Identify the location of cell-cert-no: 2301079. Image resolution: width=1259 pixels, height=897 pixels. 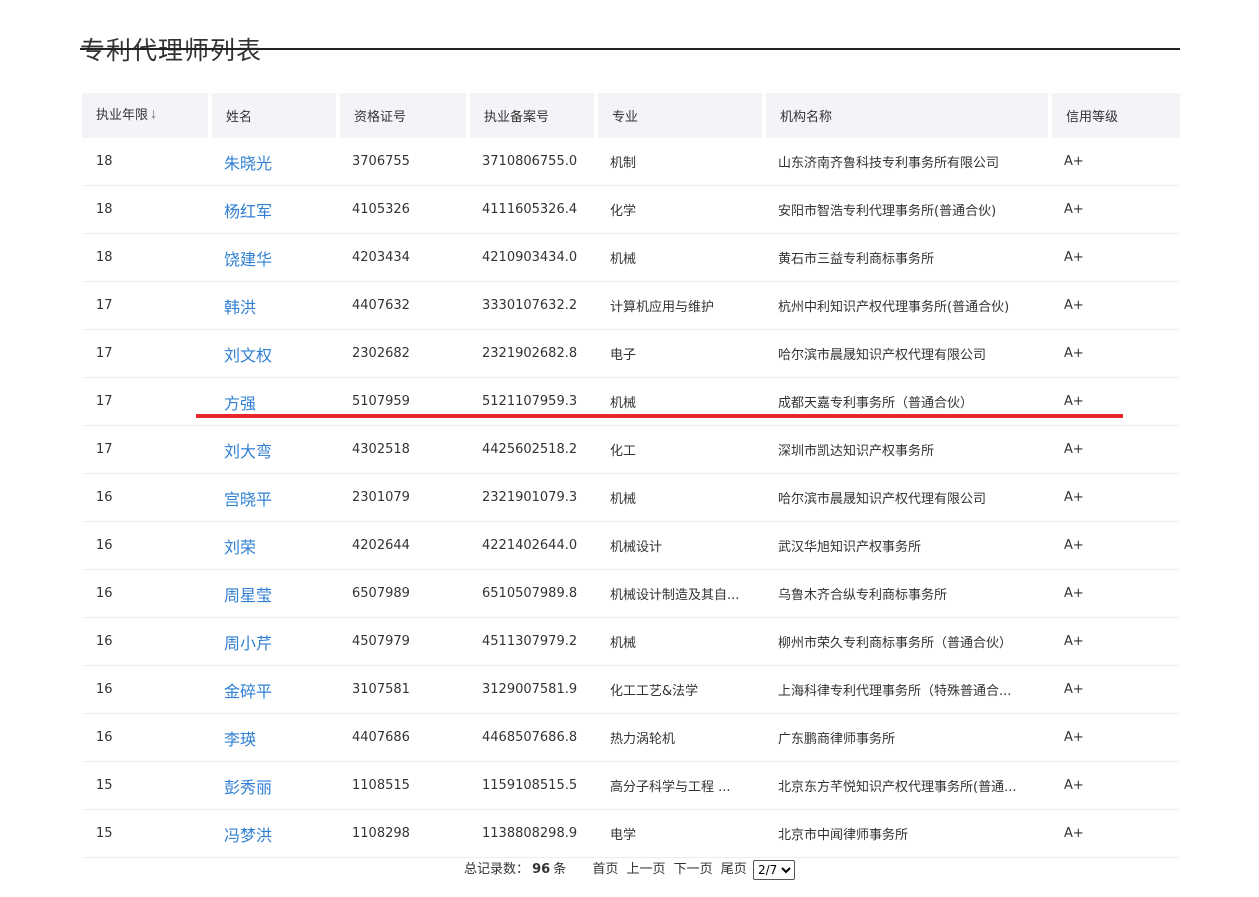
(403, 497).